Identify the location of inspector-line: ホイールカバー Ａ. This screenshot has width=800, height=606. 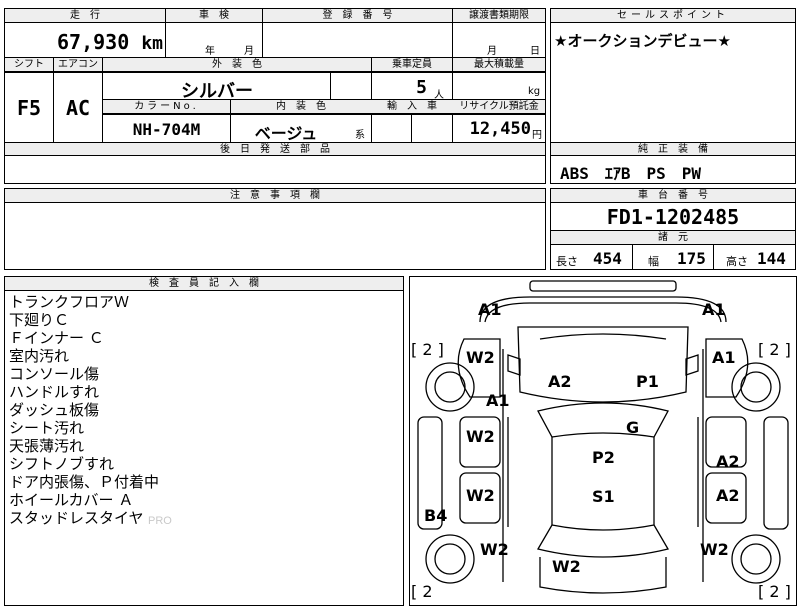
(71, 500).